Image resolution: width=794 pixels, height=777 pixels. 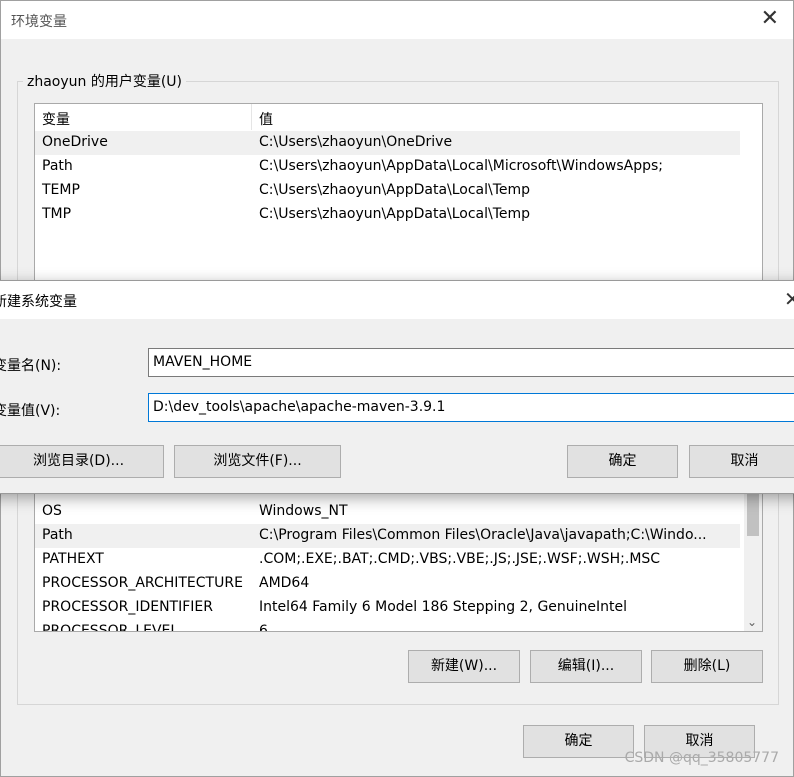 I want to click on variable-name: TMP, so click(x=57, y=214).